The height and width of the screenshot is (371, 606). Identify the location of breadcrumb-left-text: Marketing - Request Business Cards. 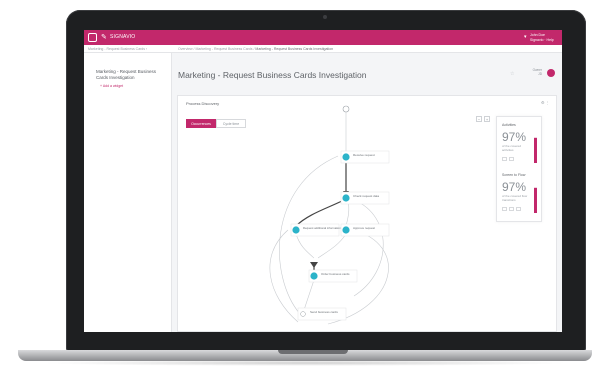
(116, 49).